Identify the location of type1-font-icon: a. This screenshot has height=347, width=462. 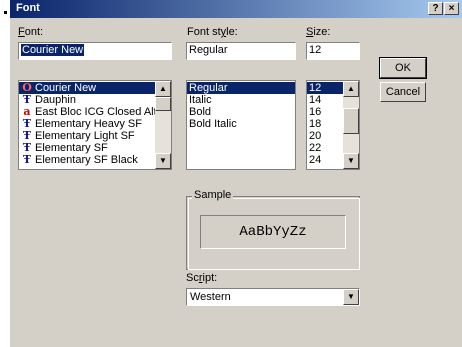
(27, 112).